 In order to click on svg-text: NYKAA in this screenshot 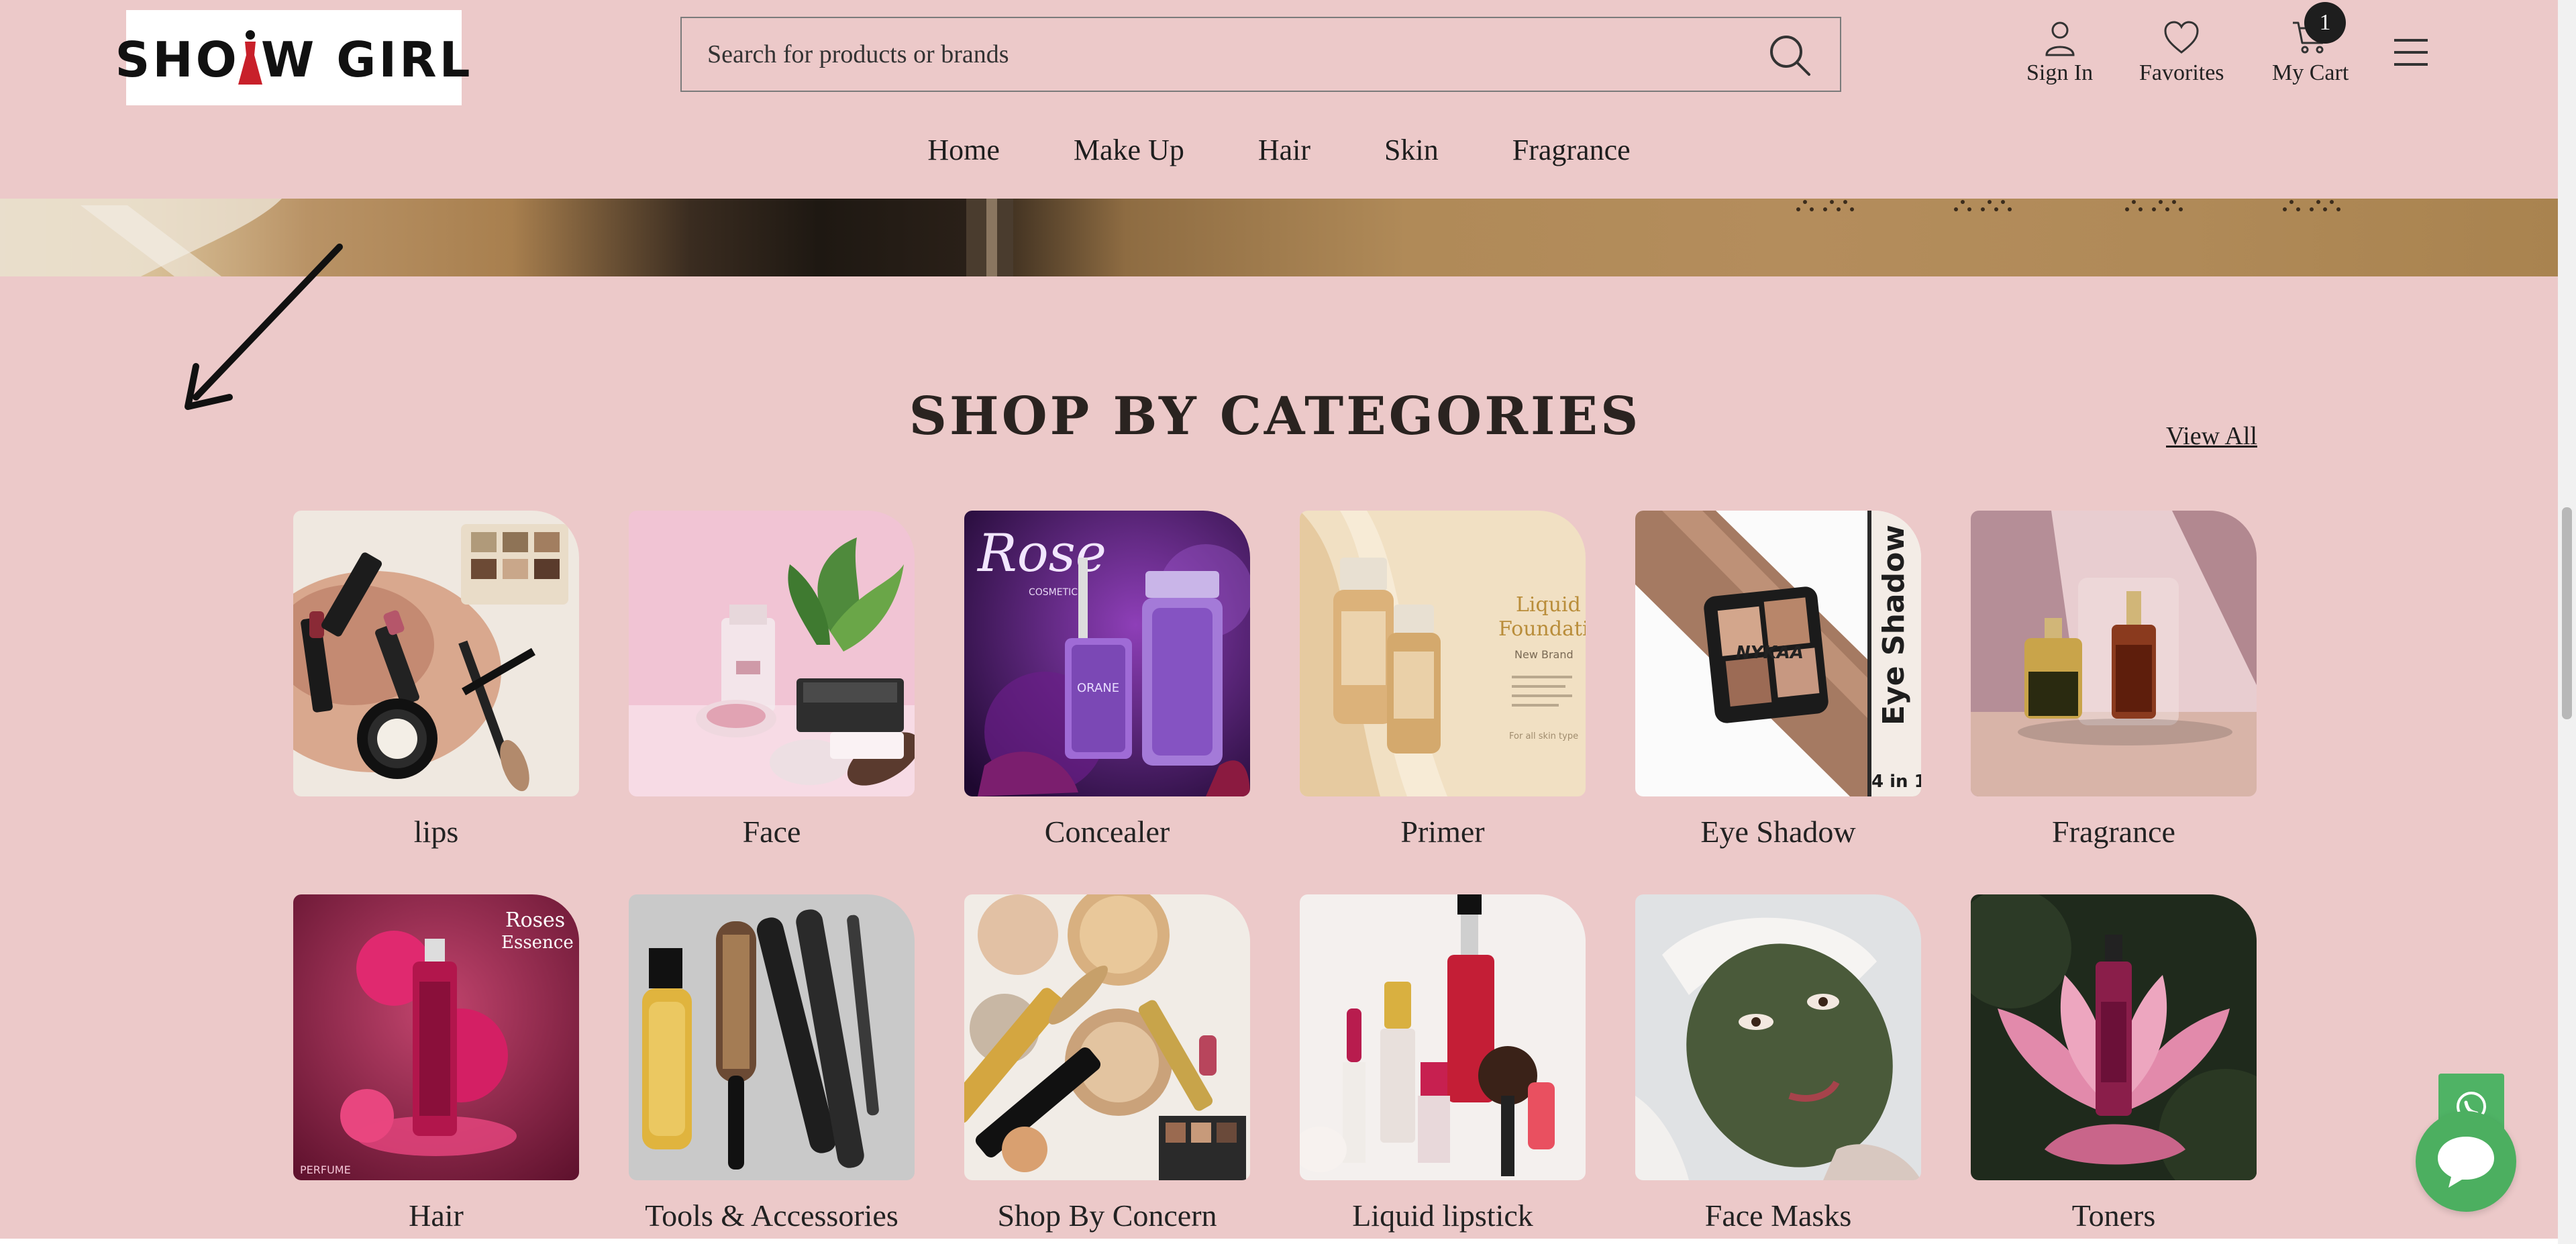, I will do `click(1770, 653)`.